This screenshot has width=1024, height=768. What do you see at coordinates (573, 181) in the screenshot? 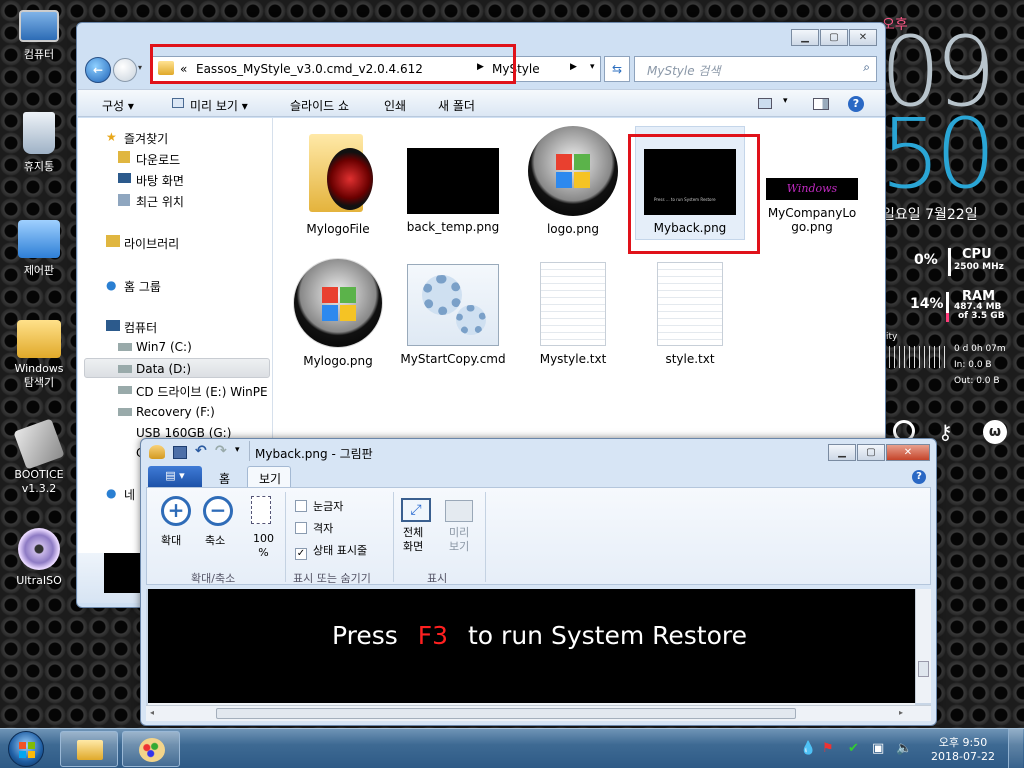
I see `file-item: logo.png` at bounding box center [573, 181].